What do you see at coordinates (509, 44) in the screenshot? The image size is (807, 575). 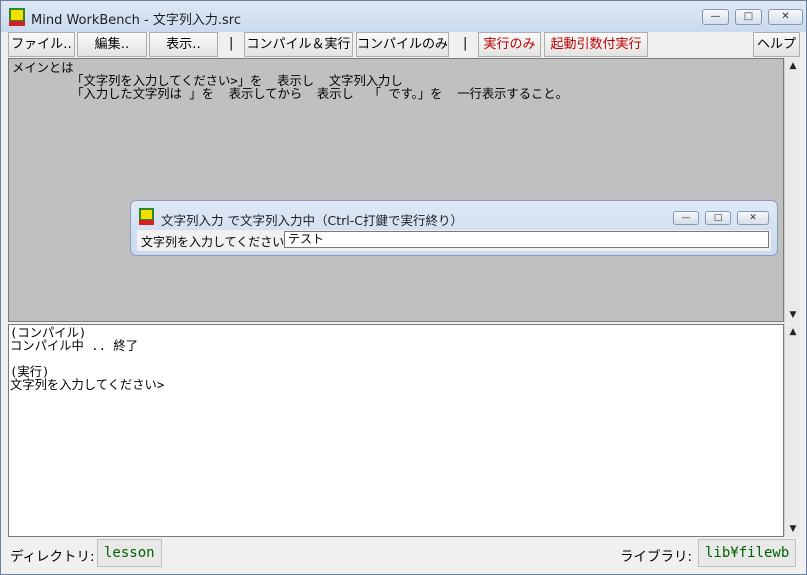 I see `run-only-button: 実行のみ` at bounding box center [509, 44].